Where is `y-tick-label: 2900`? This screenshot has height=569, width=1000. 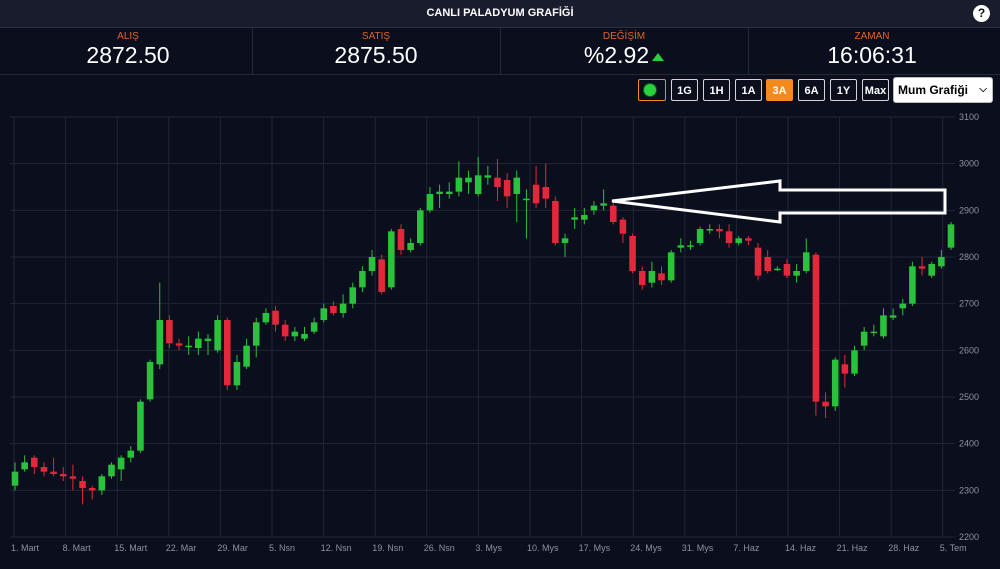 y-tick-label: 2900 is located at coordinates (969, 210).